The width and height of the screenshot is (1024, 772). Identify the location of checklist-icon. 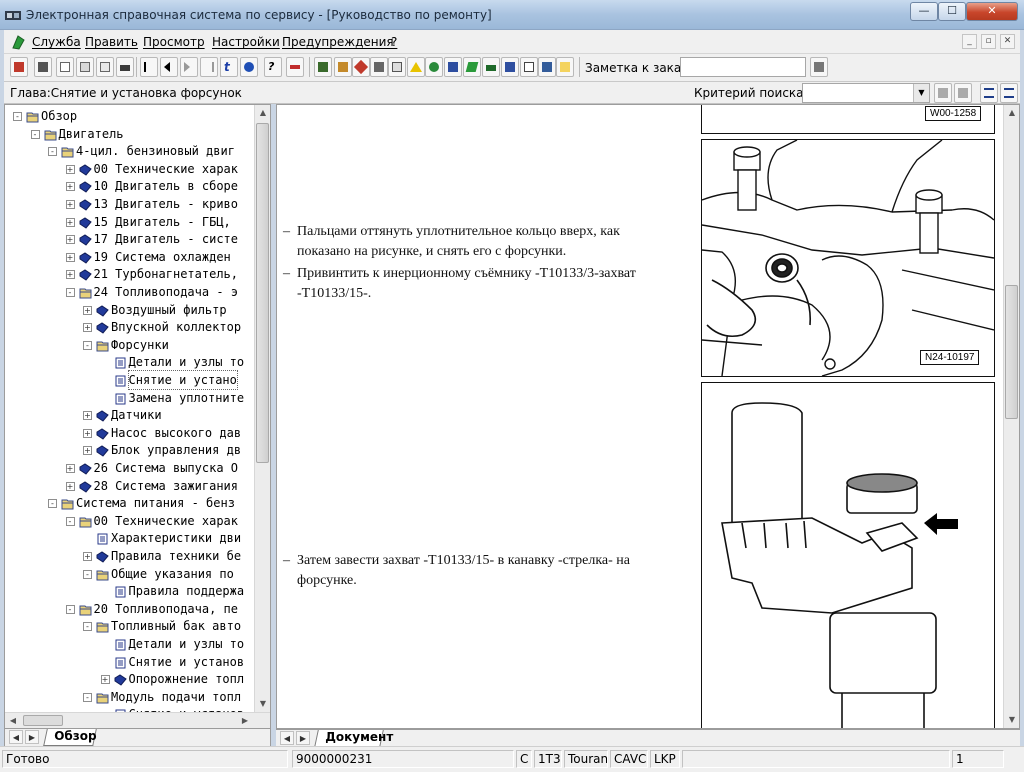
(529, 67).